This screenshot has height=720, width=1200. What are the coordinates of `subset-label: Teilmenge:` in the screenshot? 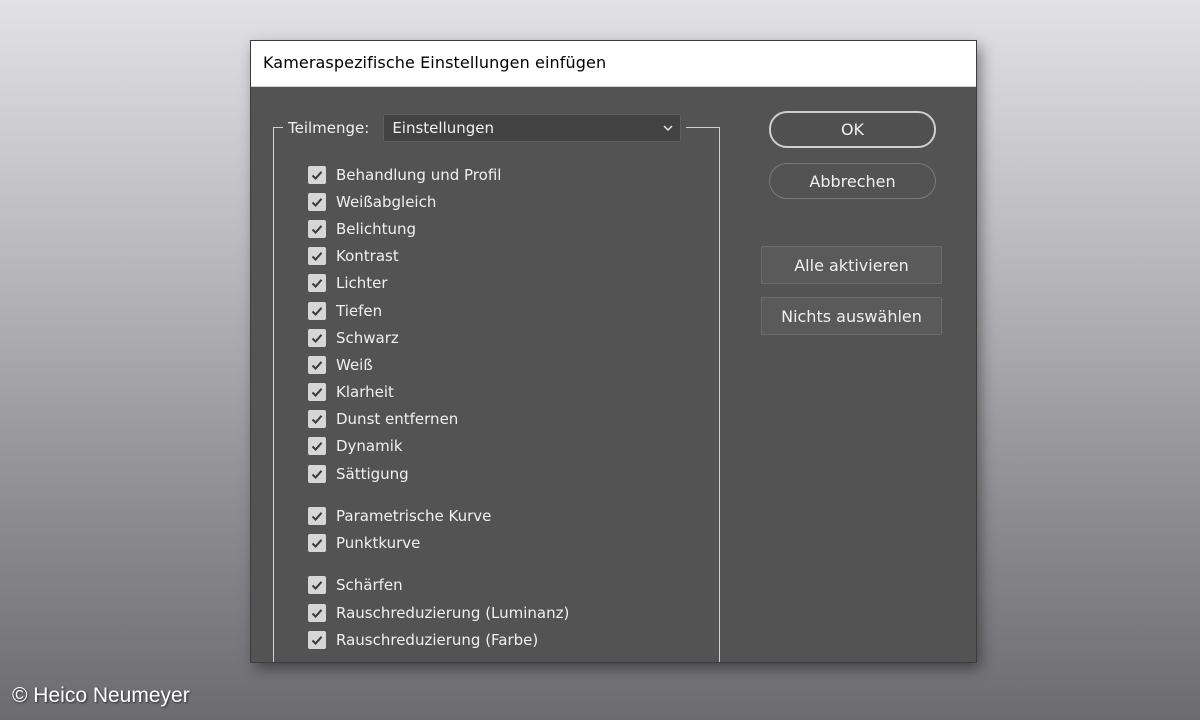 It's located at (329, 128).